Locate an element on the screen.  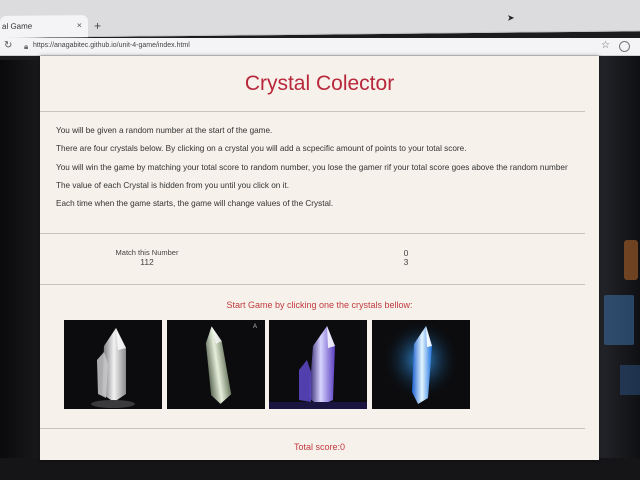
profile-icon is located at coordinates (624, 46).